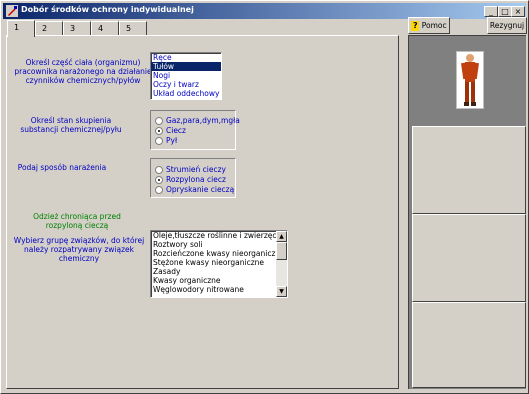 Image resolution: width=529 pixels, height=394 pixels. What do you see at coordinates (186, 84) in the screenshot?
I see `list-item: Oczy i twarz` at bounding box center [186, 84].